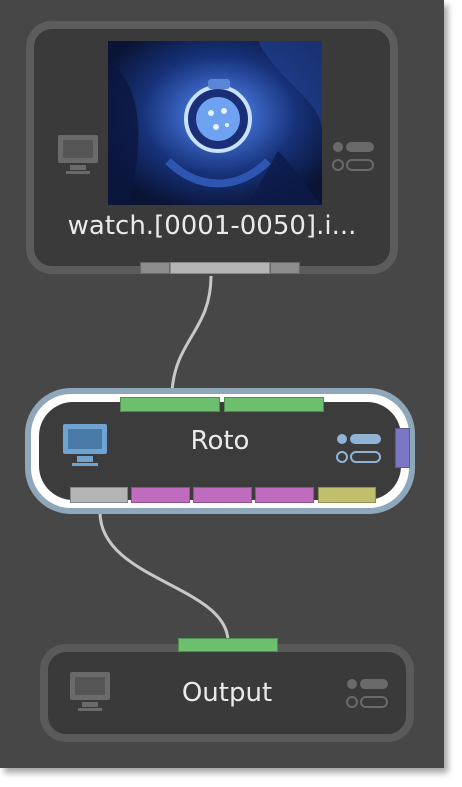 This screenshot has height=787, width=462. What do you see at coordinates (215, 123) in the screenshot?
I see `image-thumbnail` at bounding box center [215, 123].